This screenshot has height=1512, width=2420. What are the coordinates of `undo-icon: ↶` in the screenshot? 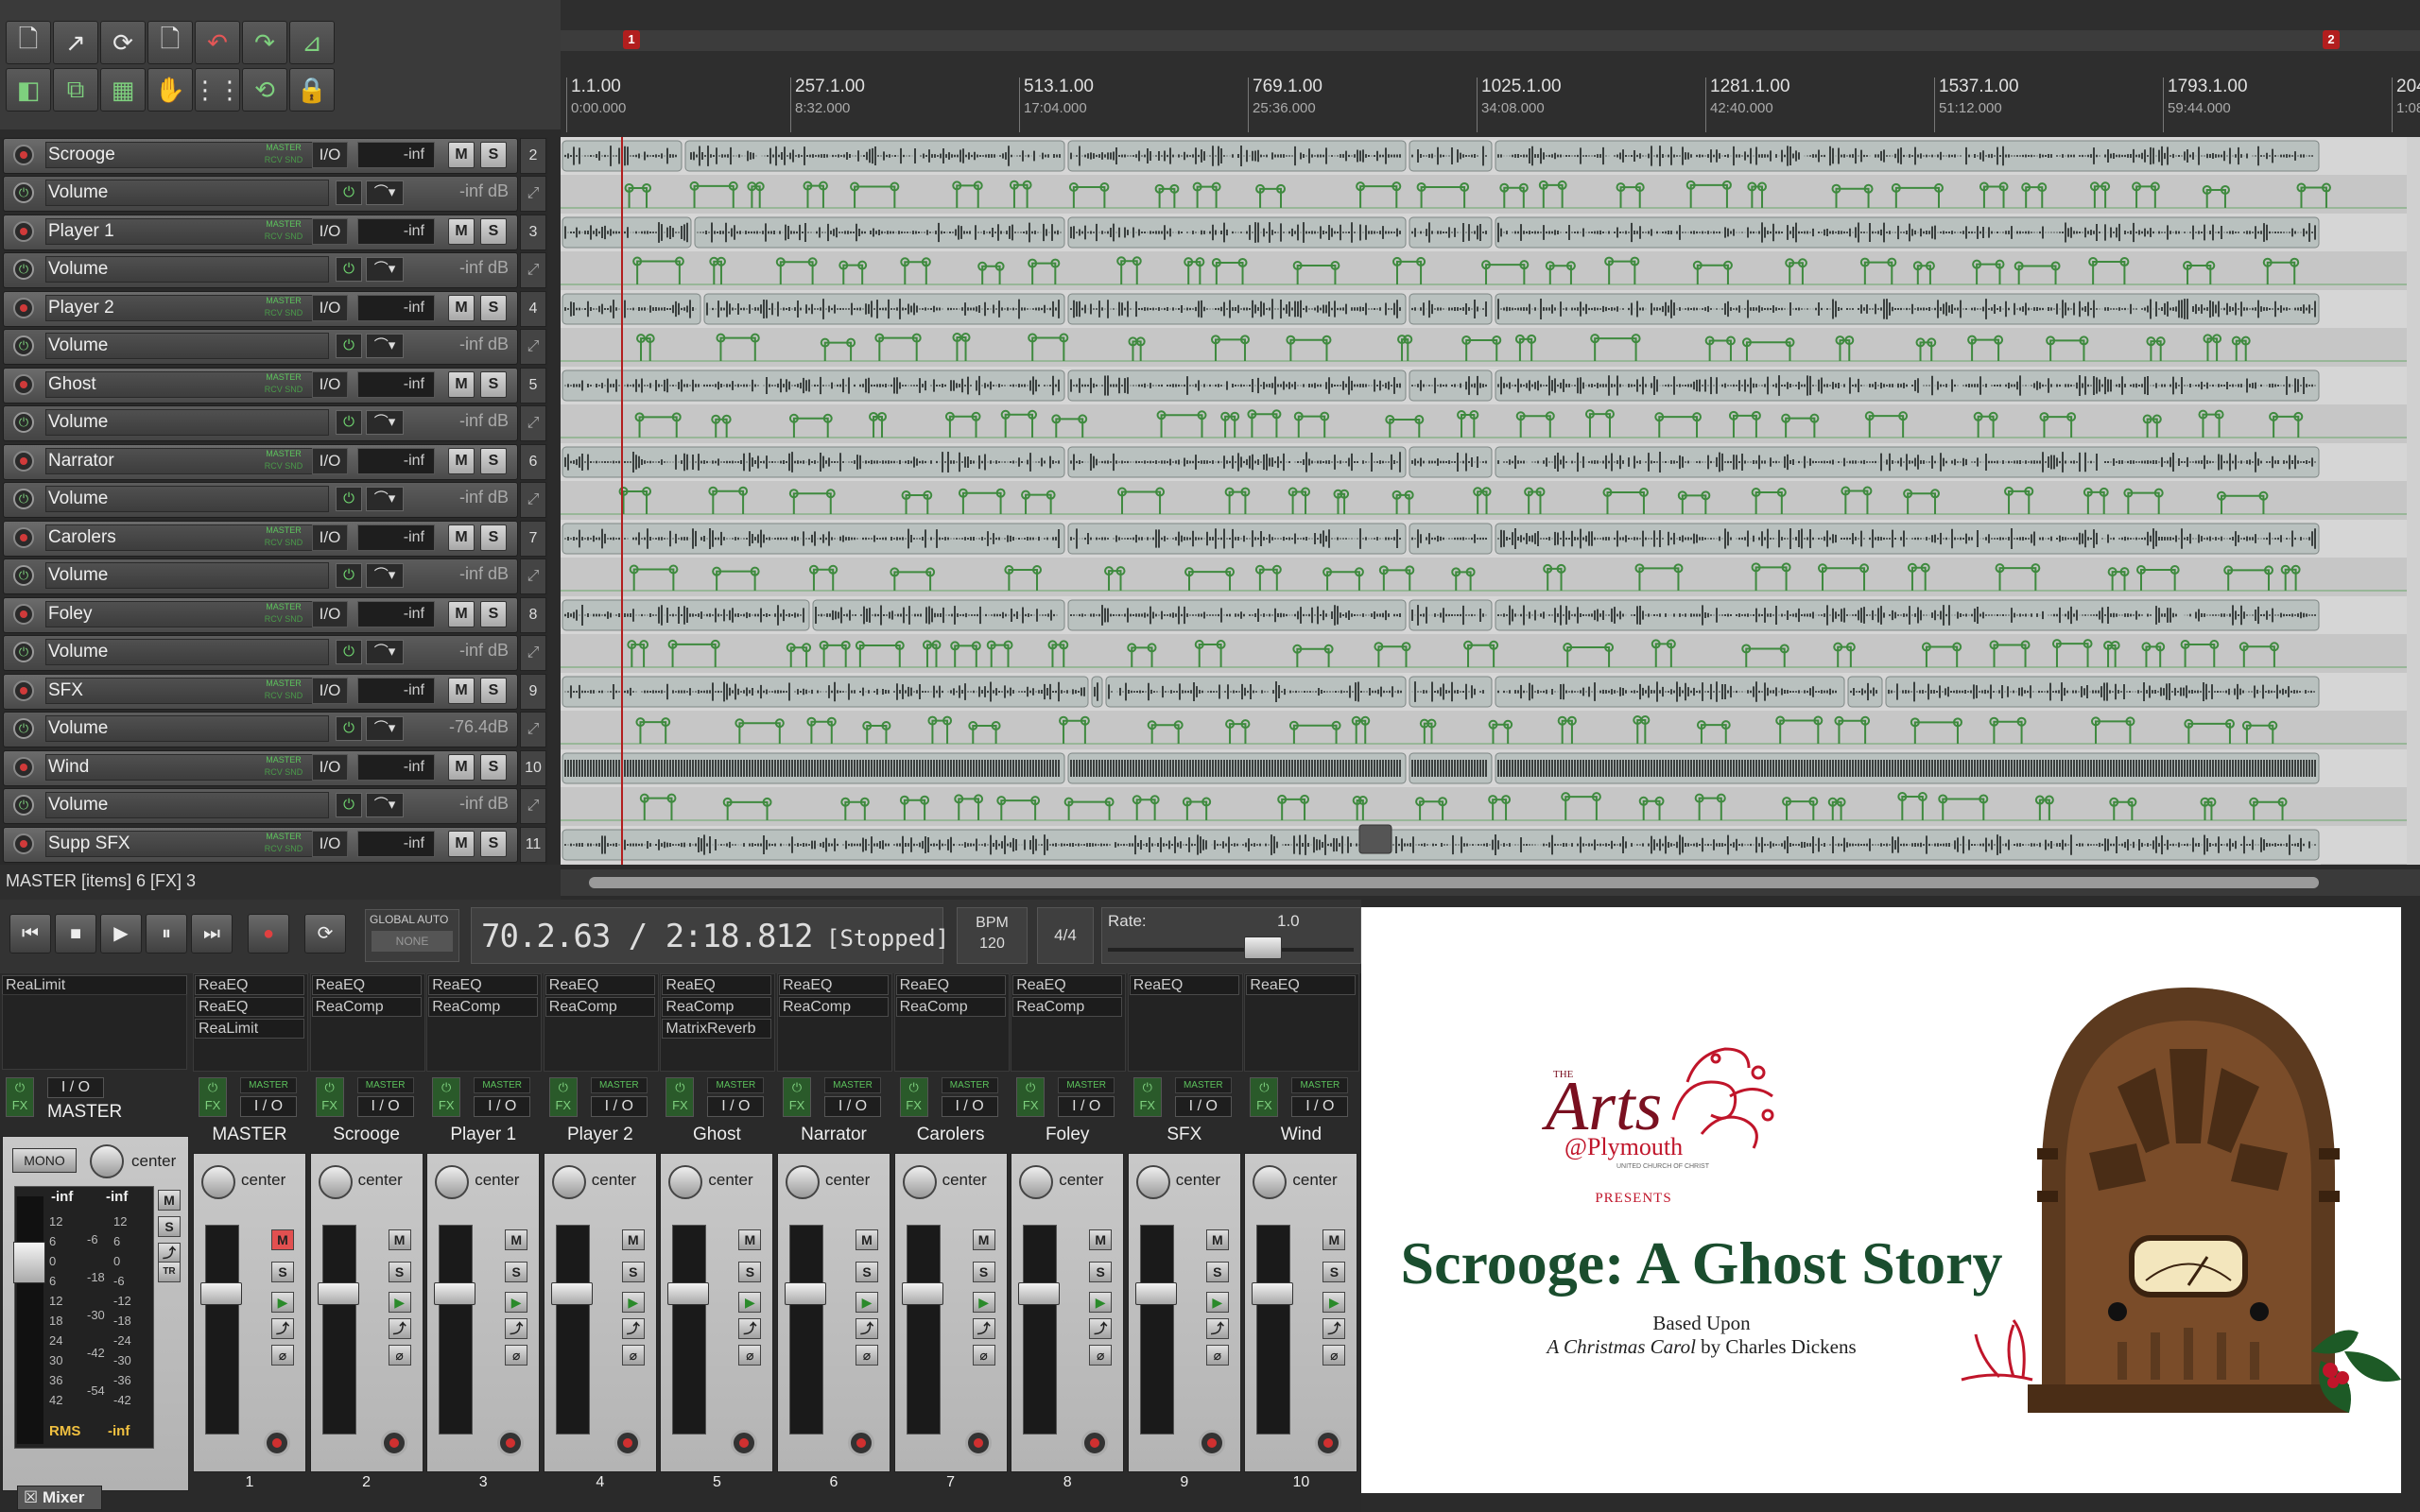 It's located at (218, 42).